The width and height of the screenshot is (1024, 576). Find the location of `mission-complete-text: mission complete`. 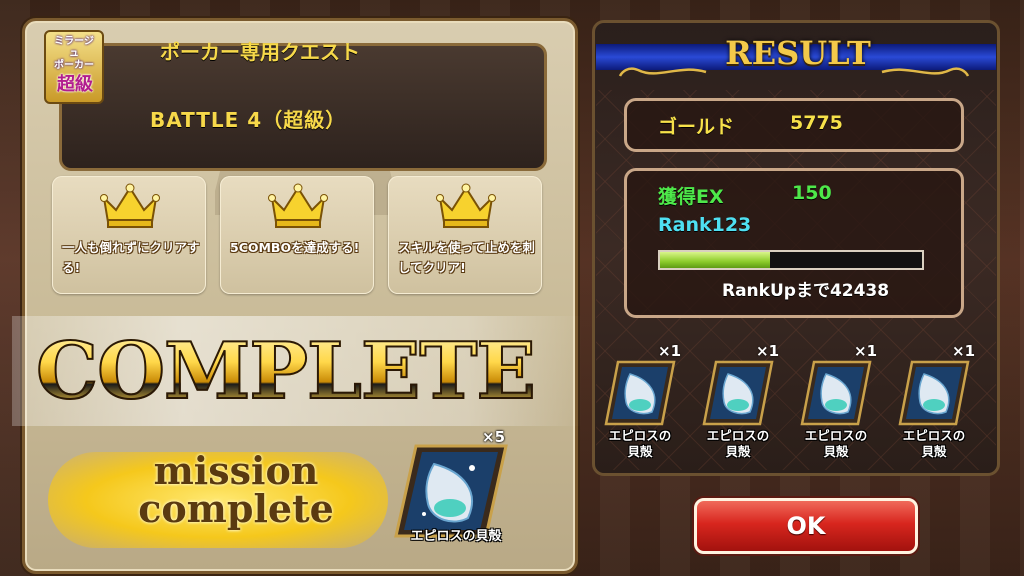

mission-complete-text: mission complete is located at coordinates (236, 490).